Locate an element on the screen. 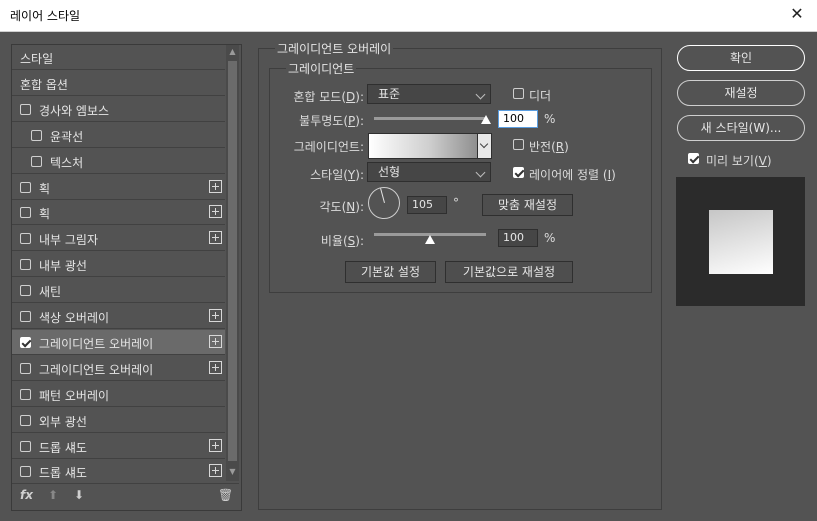  sidebar-item-label: 패턴 오버레이 is located at coordinates (74, 396).